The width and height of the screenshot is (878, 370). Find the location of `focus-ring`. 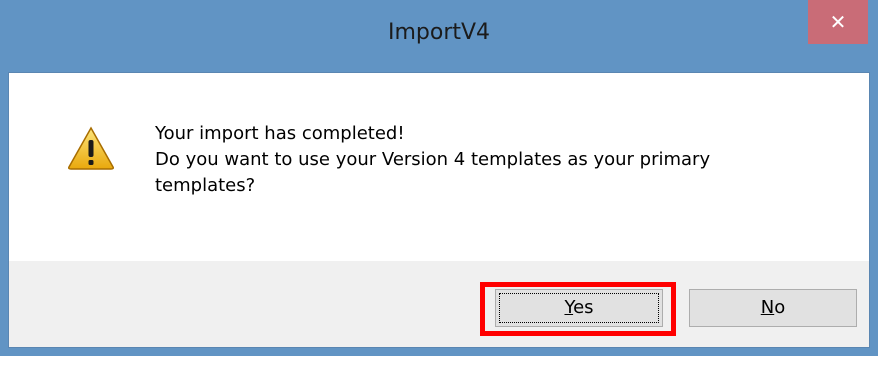

focus-ring is located at coordinates (579, 308).